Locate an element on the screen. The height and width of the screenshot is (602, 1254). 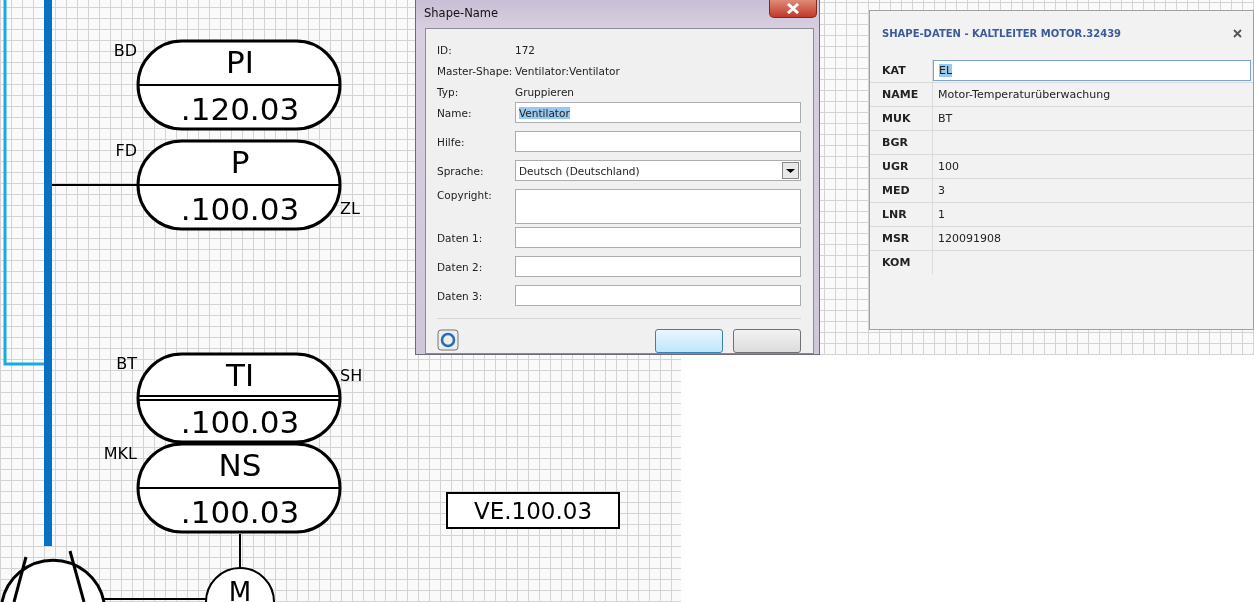
instrument-label: FD is located at coordinates (126, 150).